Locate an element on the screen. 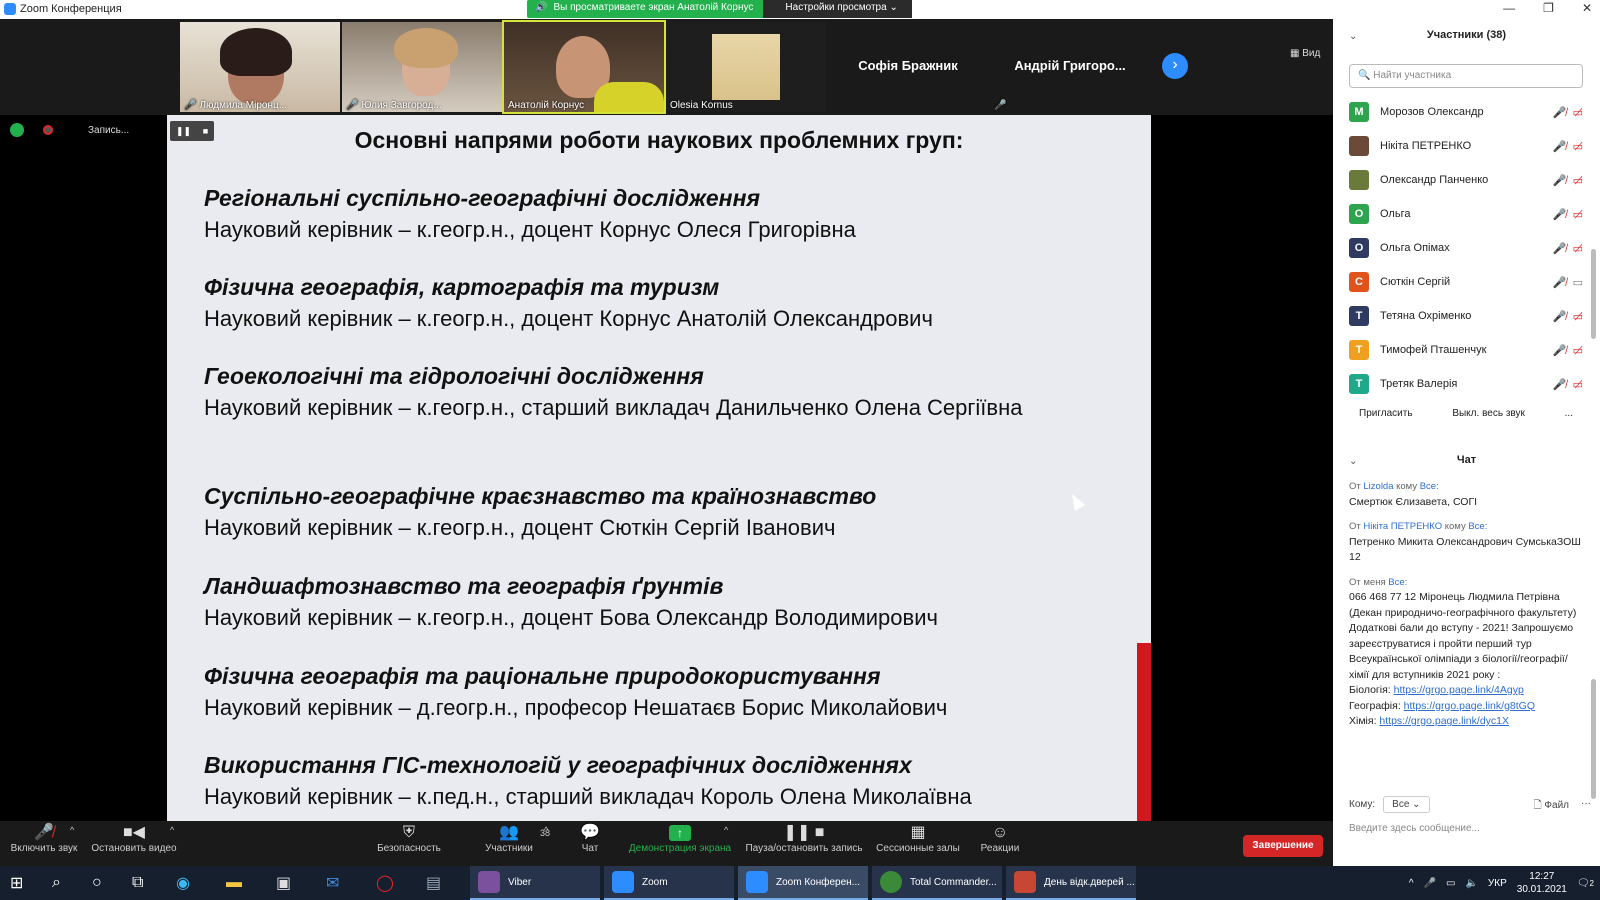  chat-link: https://grgo.page.link/g8tGQ is located at coordinates (1469, 706).